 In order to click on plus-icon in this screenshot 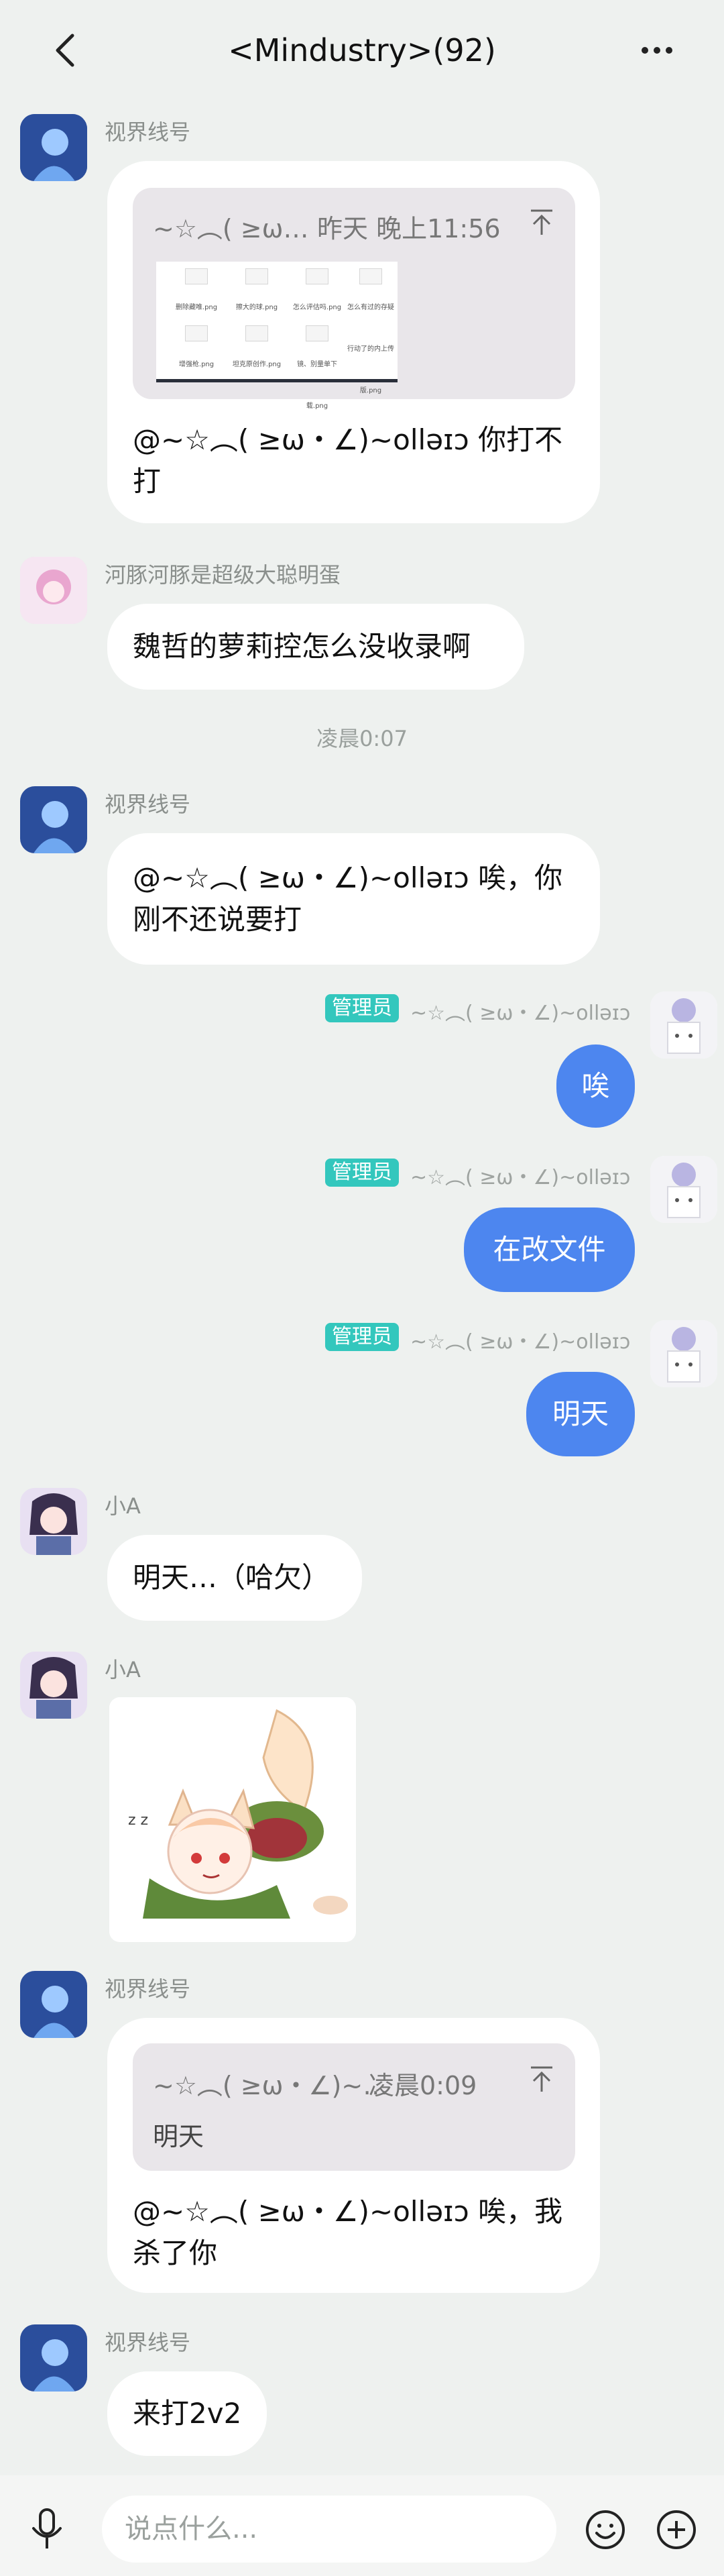, I will do `click(676, 2530)`.